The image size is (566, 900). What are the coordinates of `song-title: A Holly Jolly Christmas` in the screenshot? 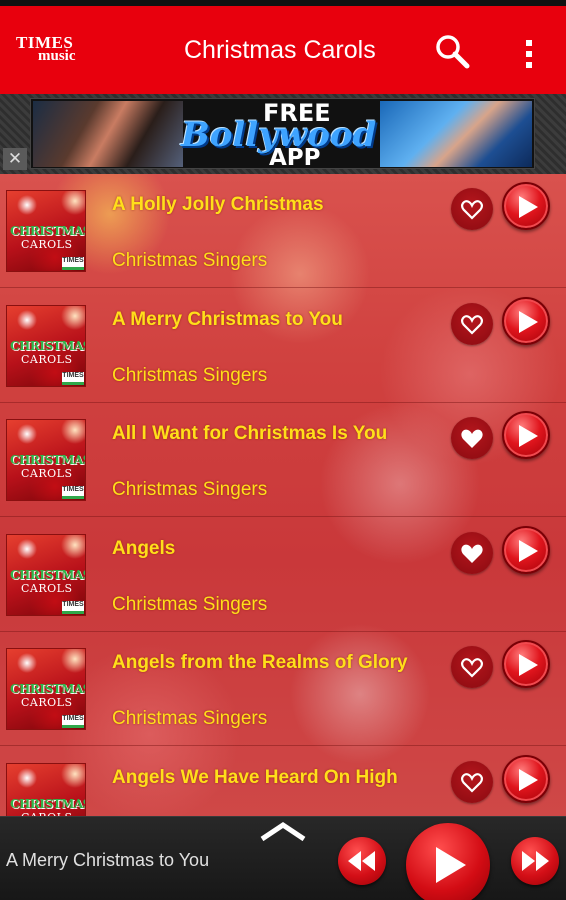 It's located at (218, 205).